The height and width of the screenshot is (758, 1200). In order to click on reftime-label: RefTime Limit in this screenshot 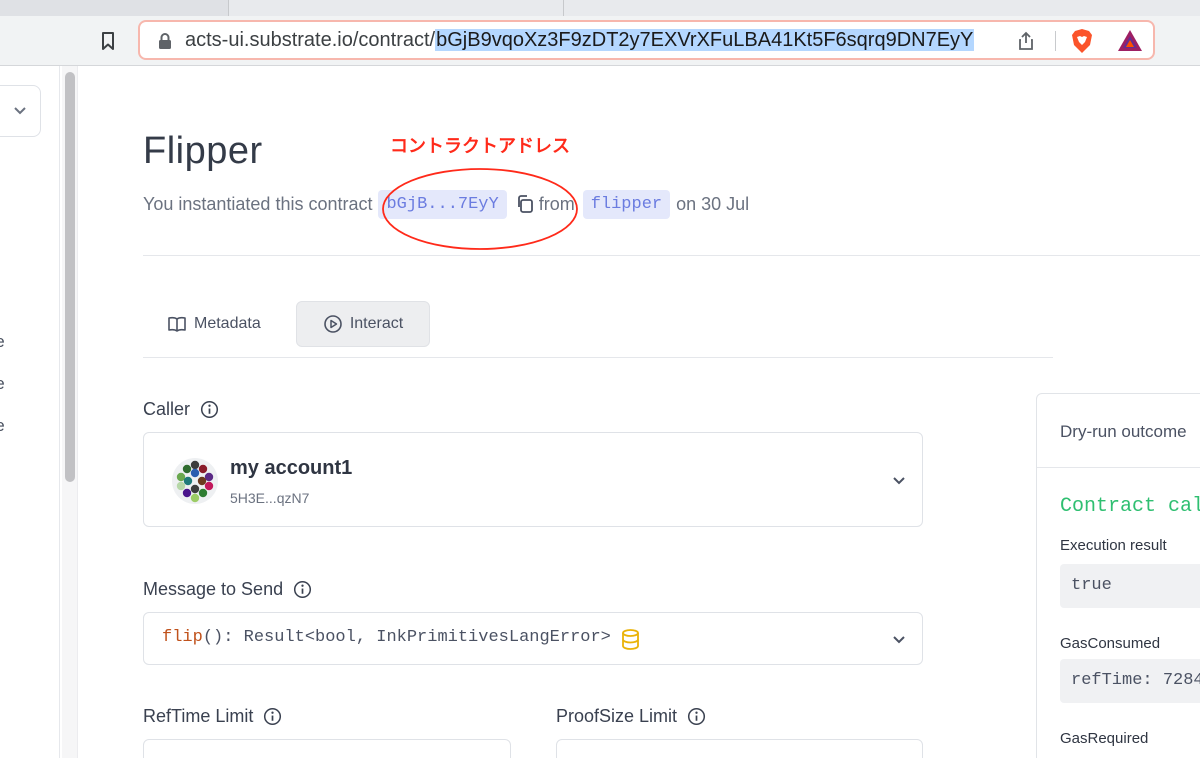, I will do `click(198, 716)`.